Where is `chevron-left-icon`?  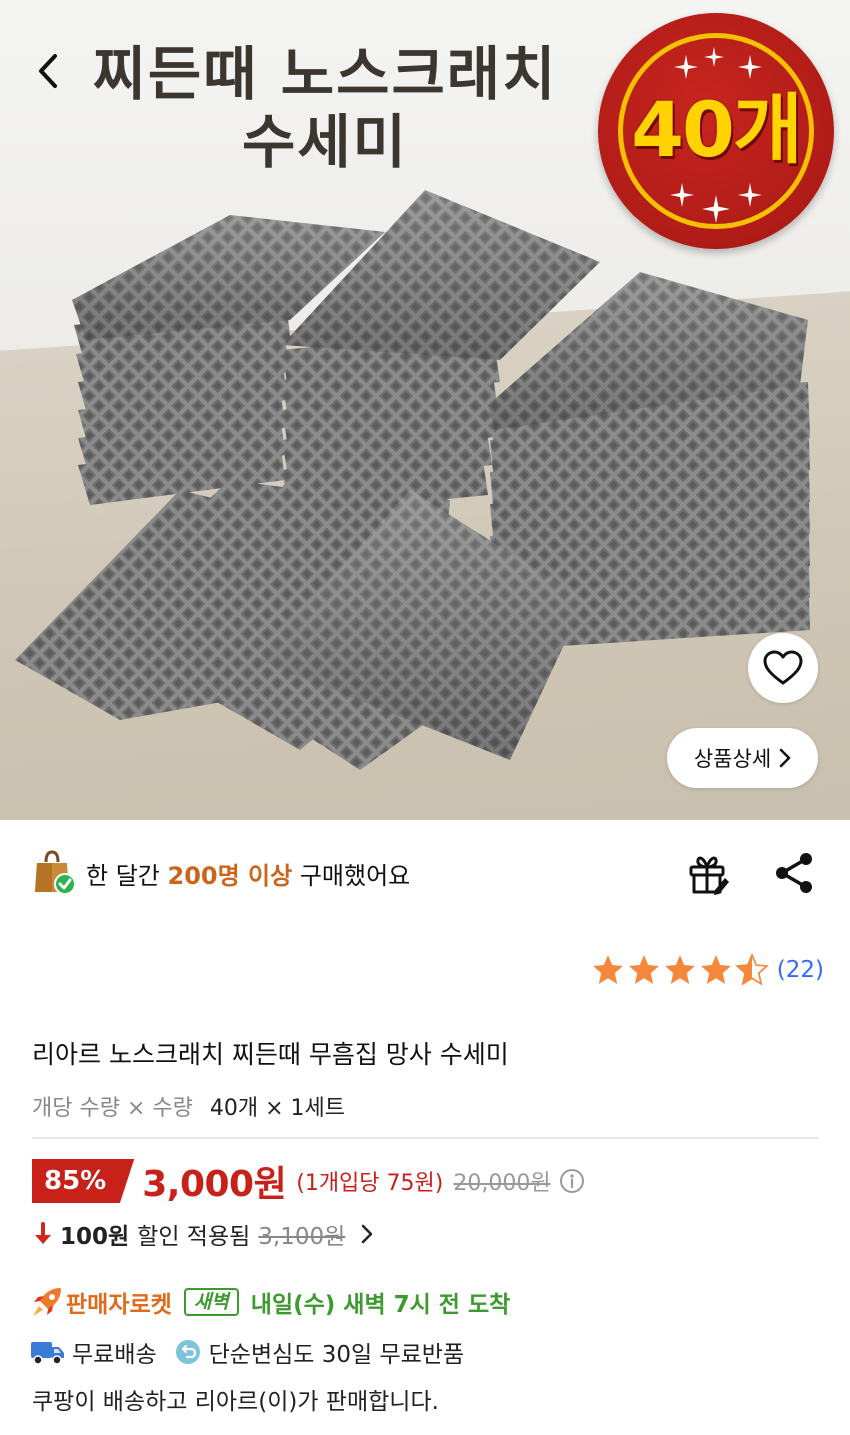
chevron-left-icon is located at coordinates (48, 71).